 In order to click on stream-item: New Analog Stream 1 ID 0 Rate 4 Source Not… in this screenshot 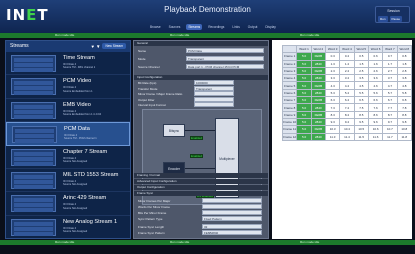, I will do `click(68, 227)`.